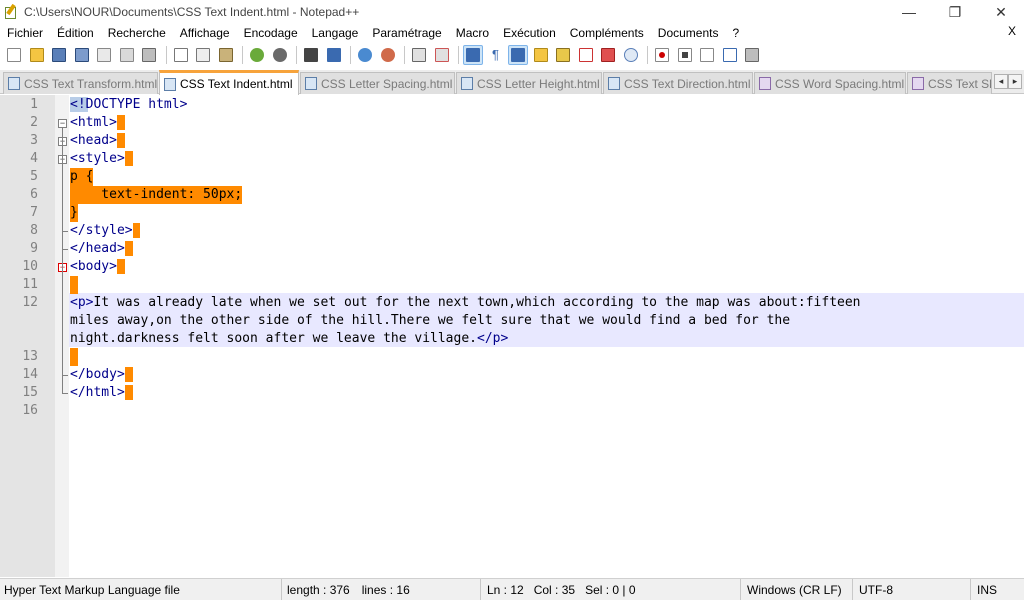  I want to click on close-document-button: X, so click(1012, 31).